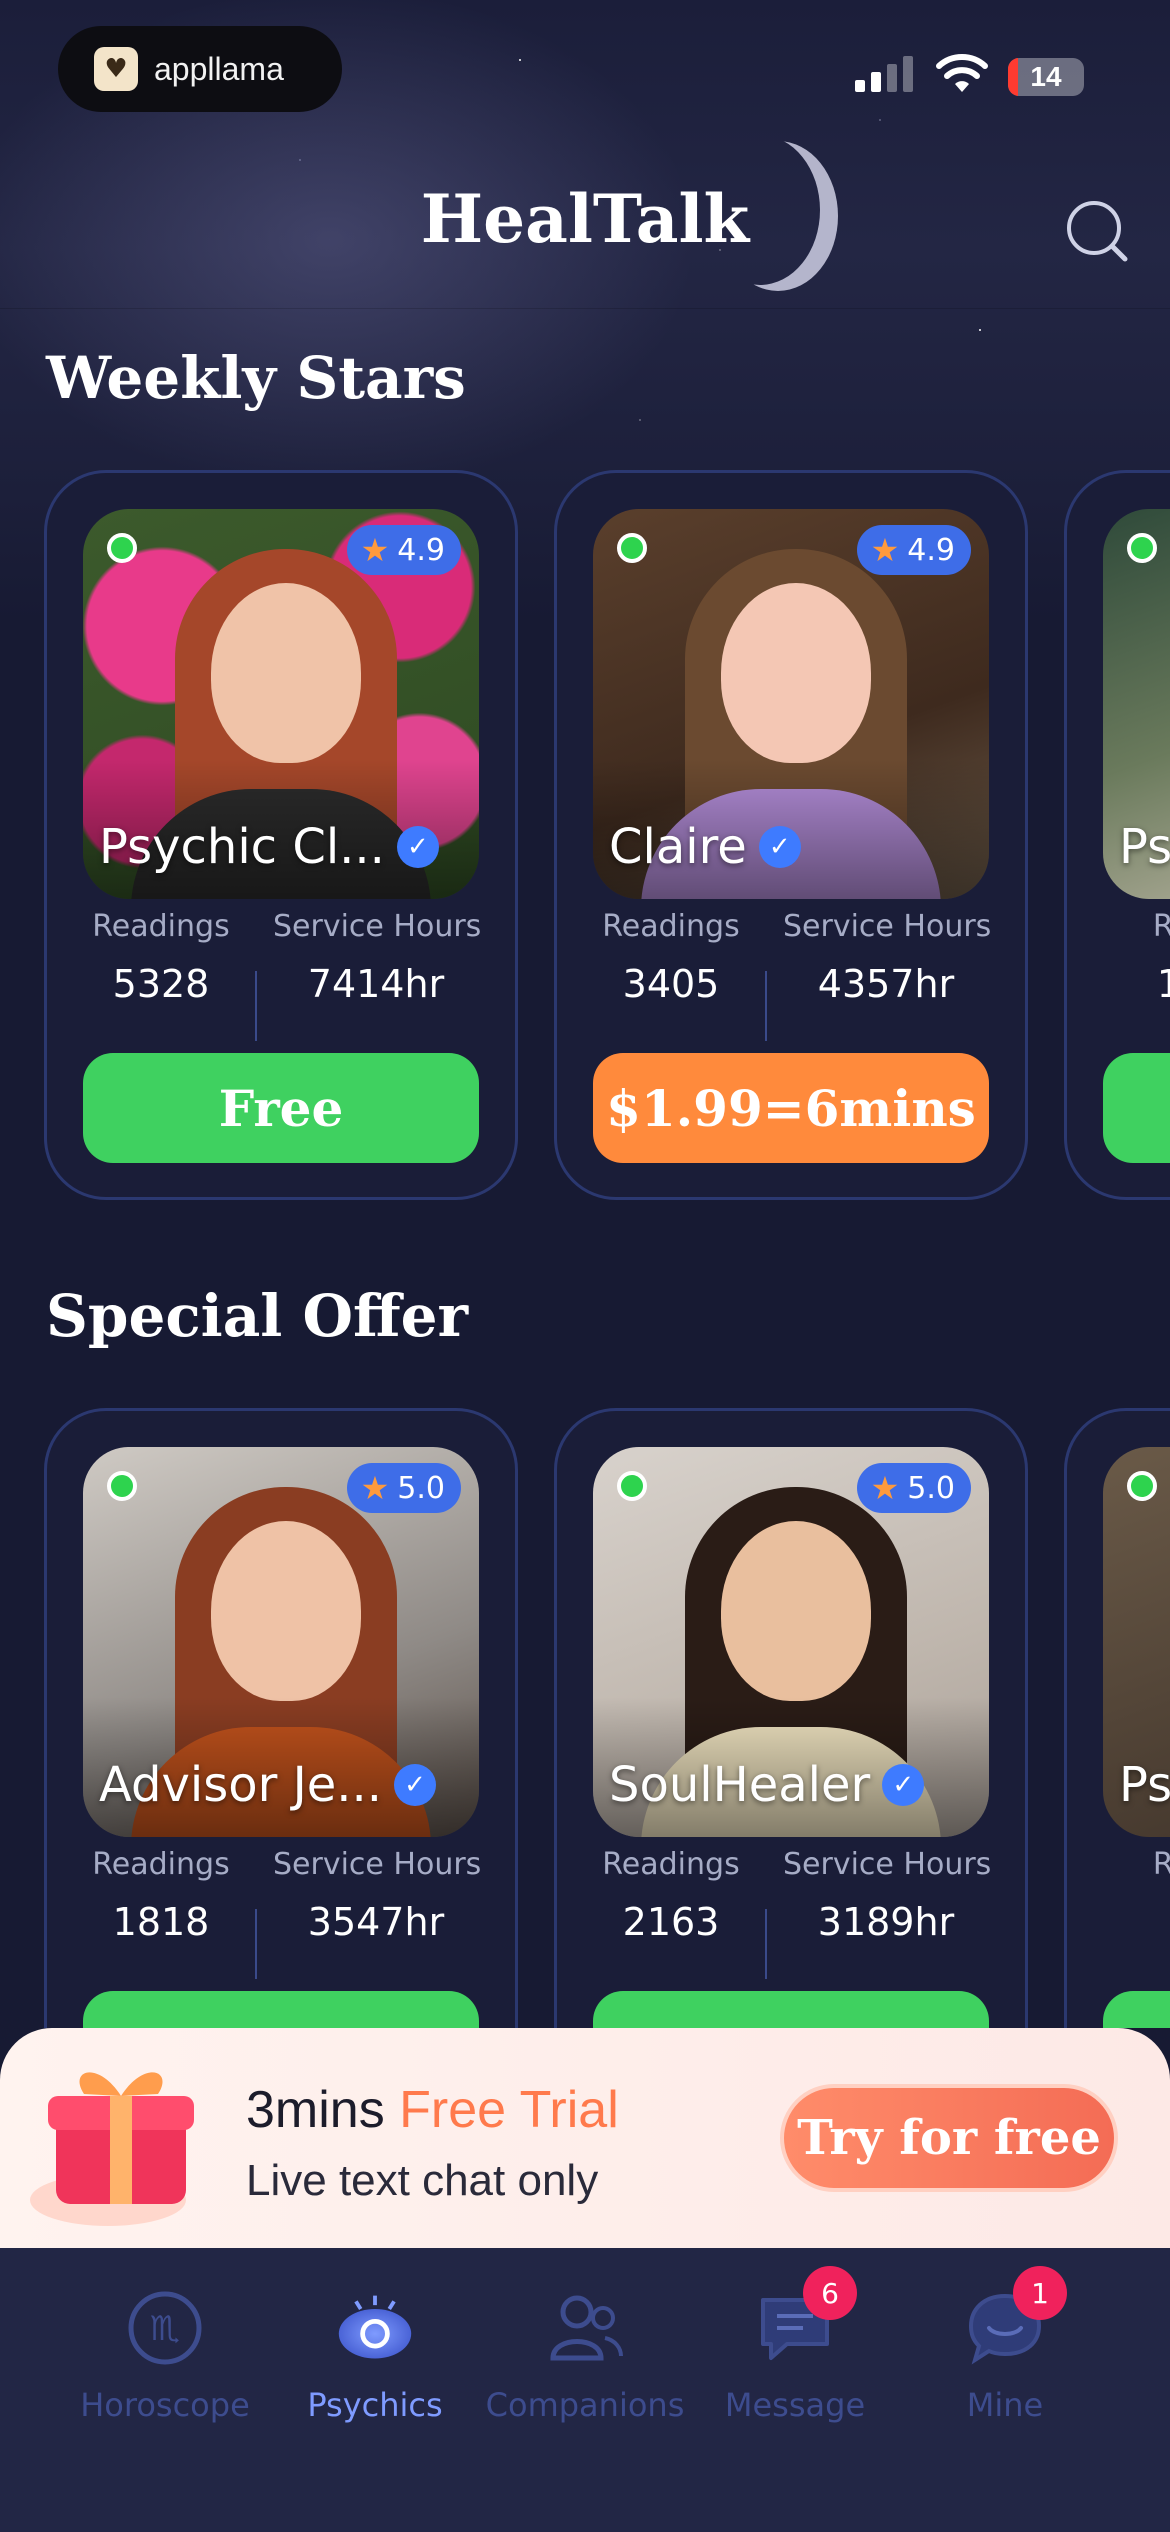  I want to click on service-hours-value: 7414hr, so click(376, 984).